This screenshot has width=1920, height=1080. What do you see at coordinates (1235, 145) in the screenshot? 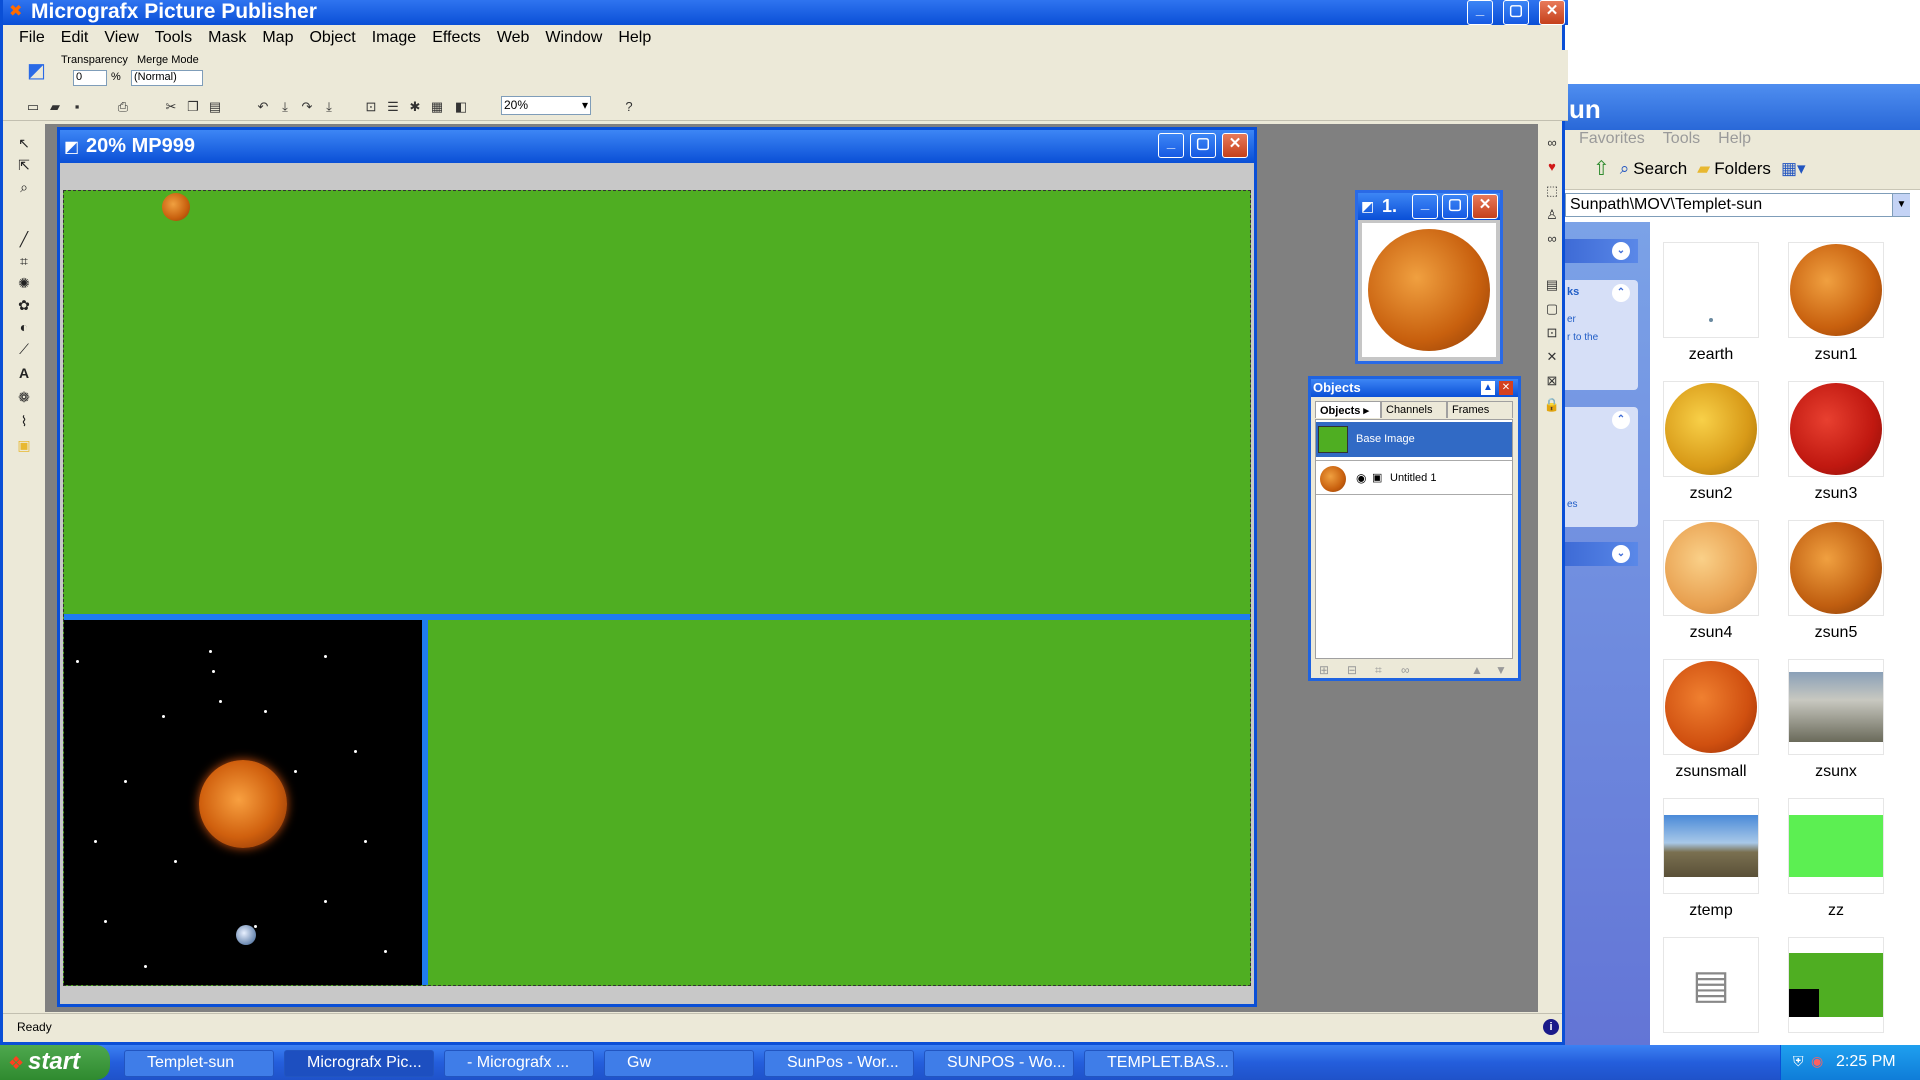
I see `doc-close-button: ✕` at bounding box center [1235, 145].